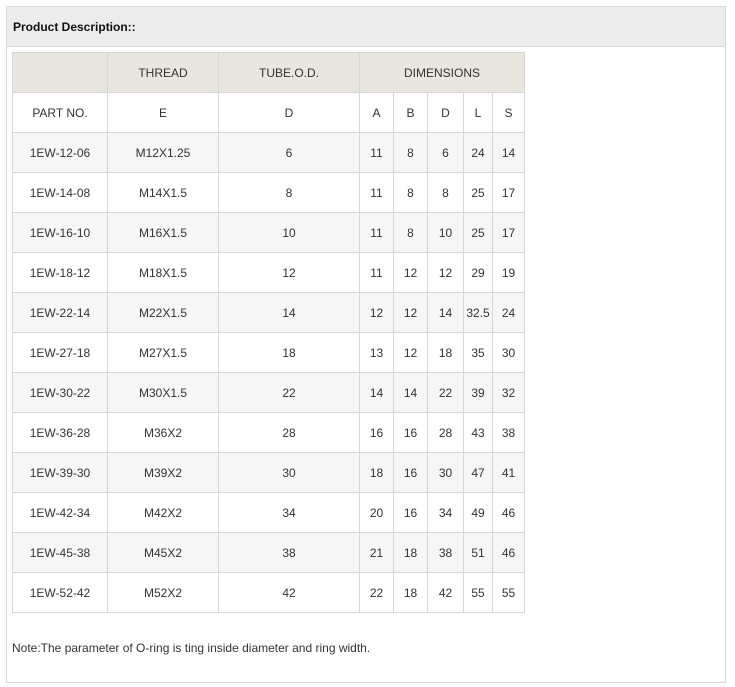  What do you see at coordinates (478, 152) in the screenshot?
I see `dim-l-cell: 24` at bounding box center [478, 152].